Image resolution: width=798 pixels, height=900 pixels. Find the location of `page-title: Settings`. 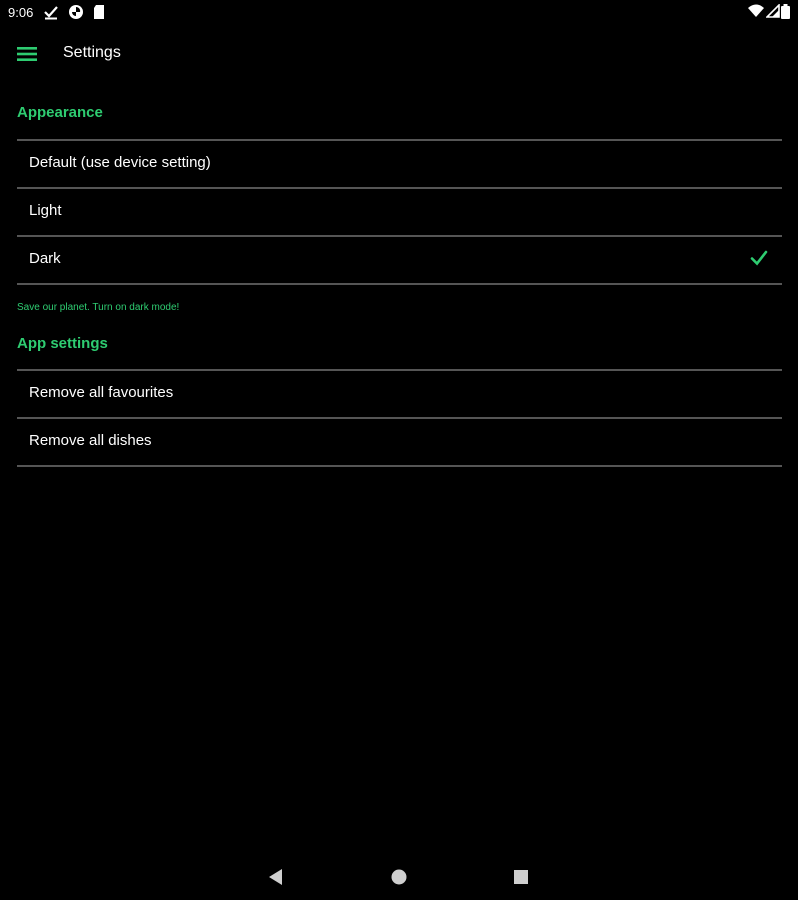

page-title: Settings is located at coordinates (92, 52).